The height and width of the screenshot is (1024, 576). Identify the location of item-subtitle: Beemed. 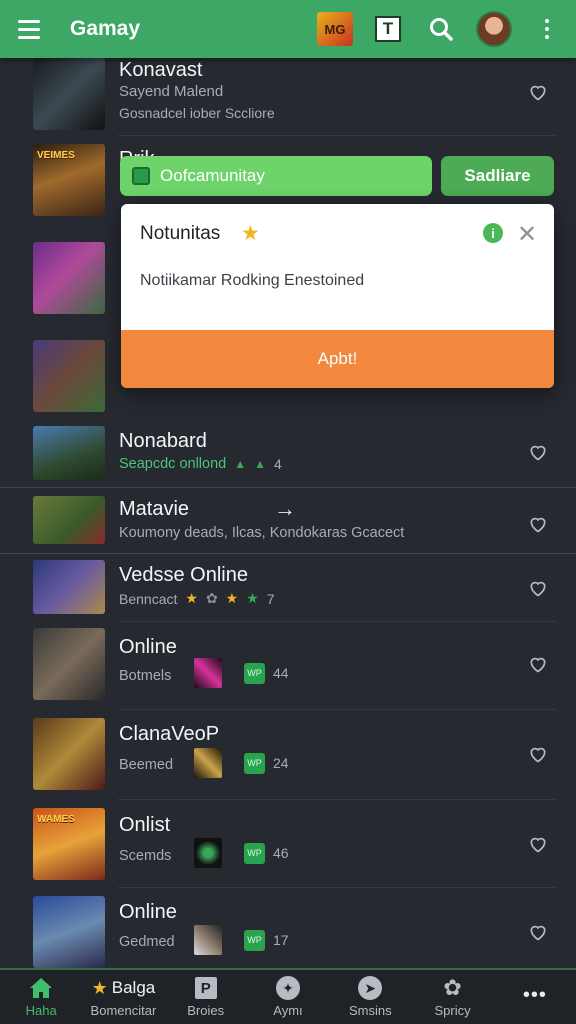
(146, 765).